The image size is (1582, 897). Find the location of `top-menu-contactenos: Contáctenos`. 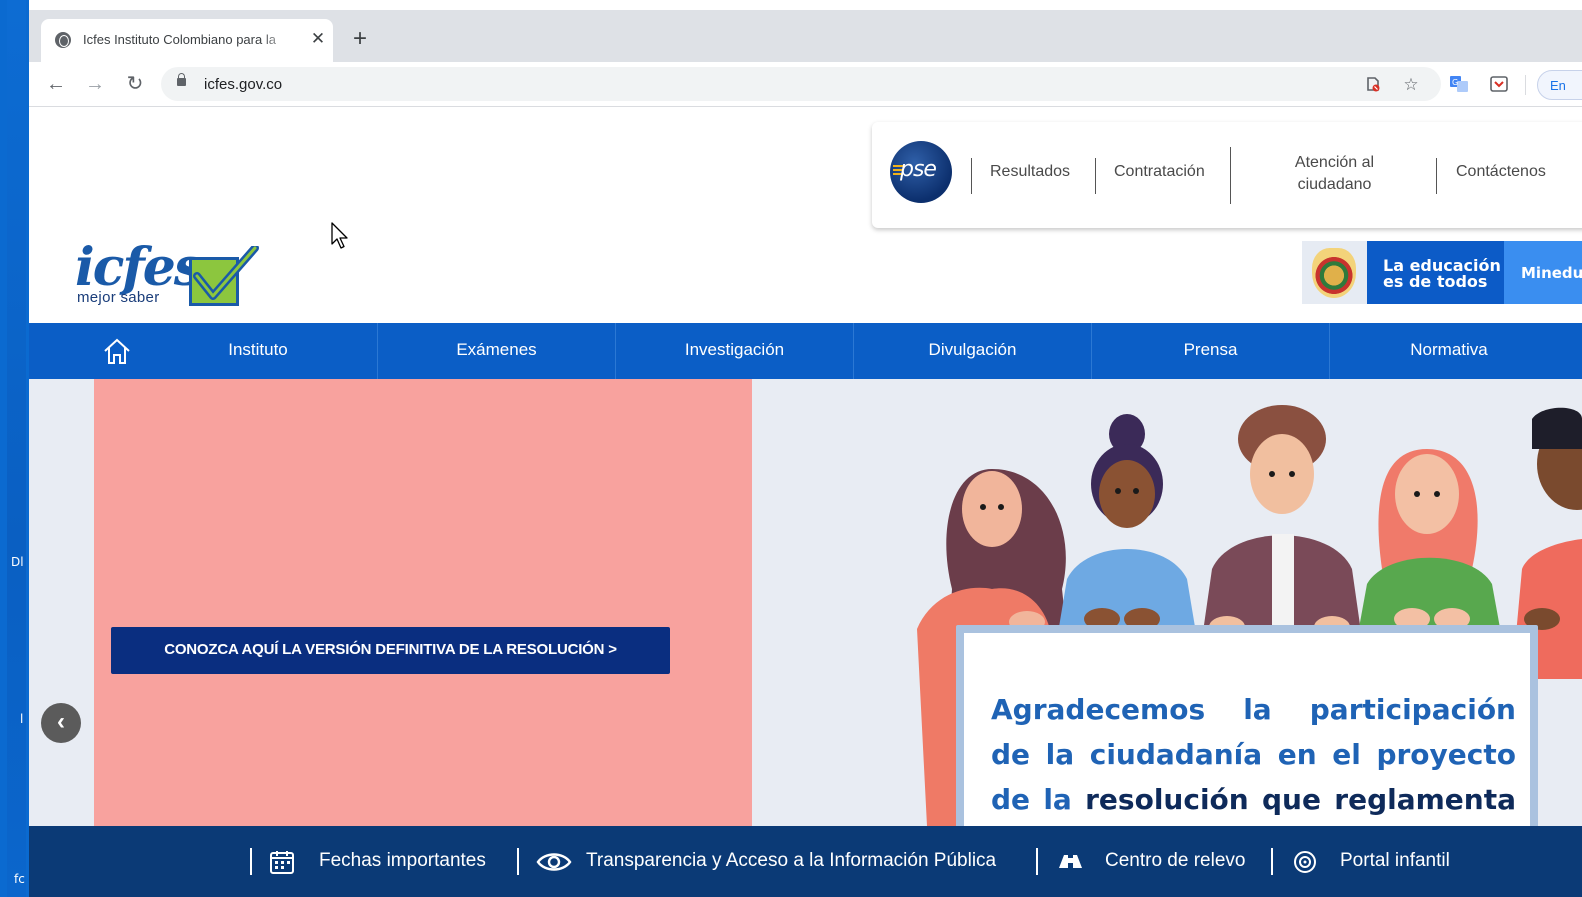

top-menu-contactenos: Contáctenos is located at coordinates (1501, 172).